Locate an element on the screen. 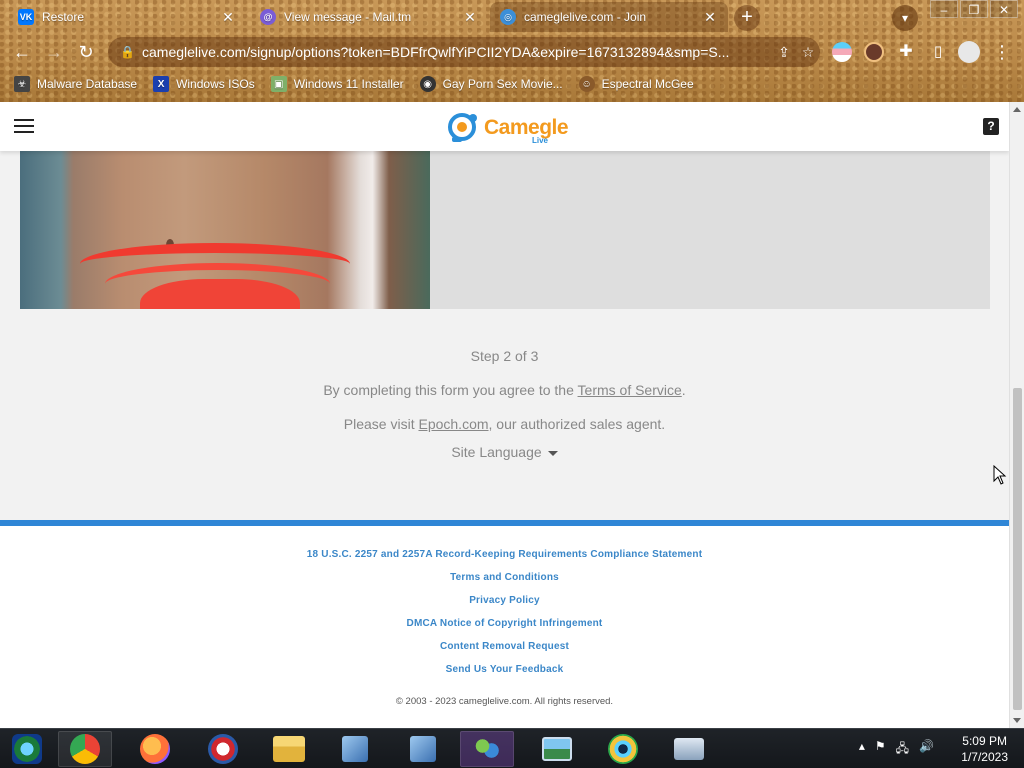 The width and height of the screenshot is (1024, 768). help-icon: ? is located at coordinates (991, 126).